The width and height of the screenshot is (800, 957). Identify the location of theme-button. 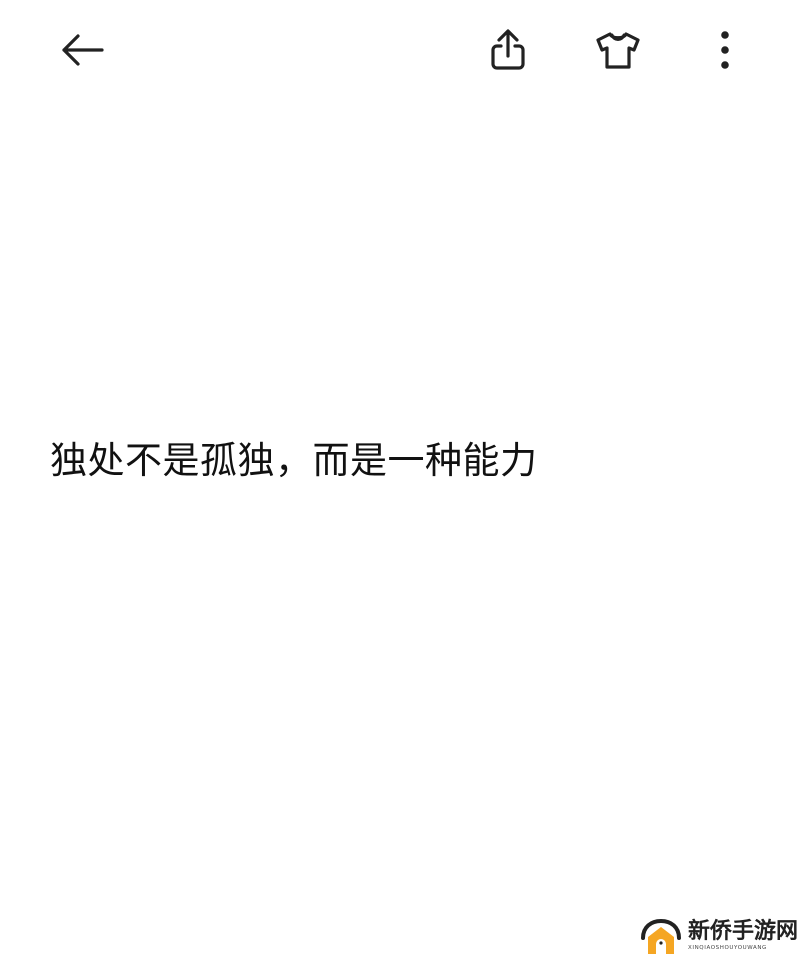
(618, 50).